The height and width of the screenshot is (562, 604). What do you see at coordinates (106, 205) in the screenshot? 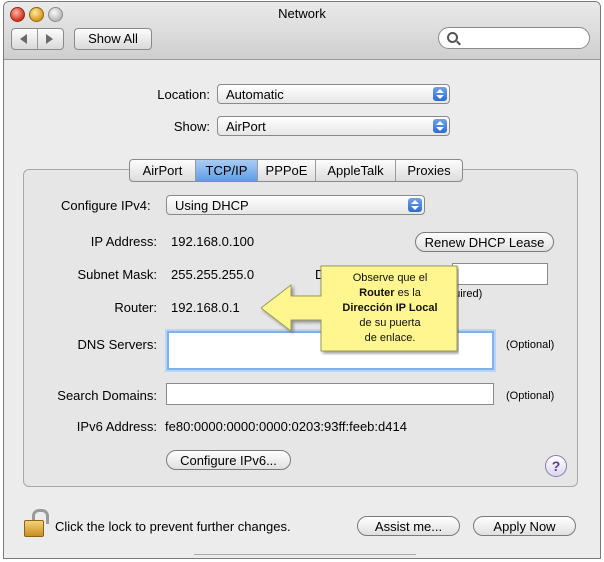
I see `configure-ipv4-label: Configure IPv4:` at bounding box center [106, 205].